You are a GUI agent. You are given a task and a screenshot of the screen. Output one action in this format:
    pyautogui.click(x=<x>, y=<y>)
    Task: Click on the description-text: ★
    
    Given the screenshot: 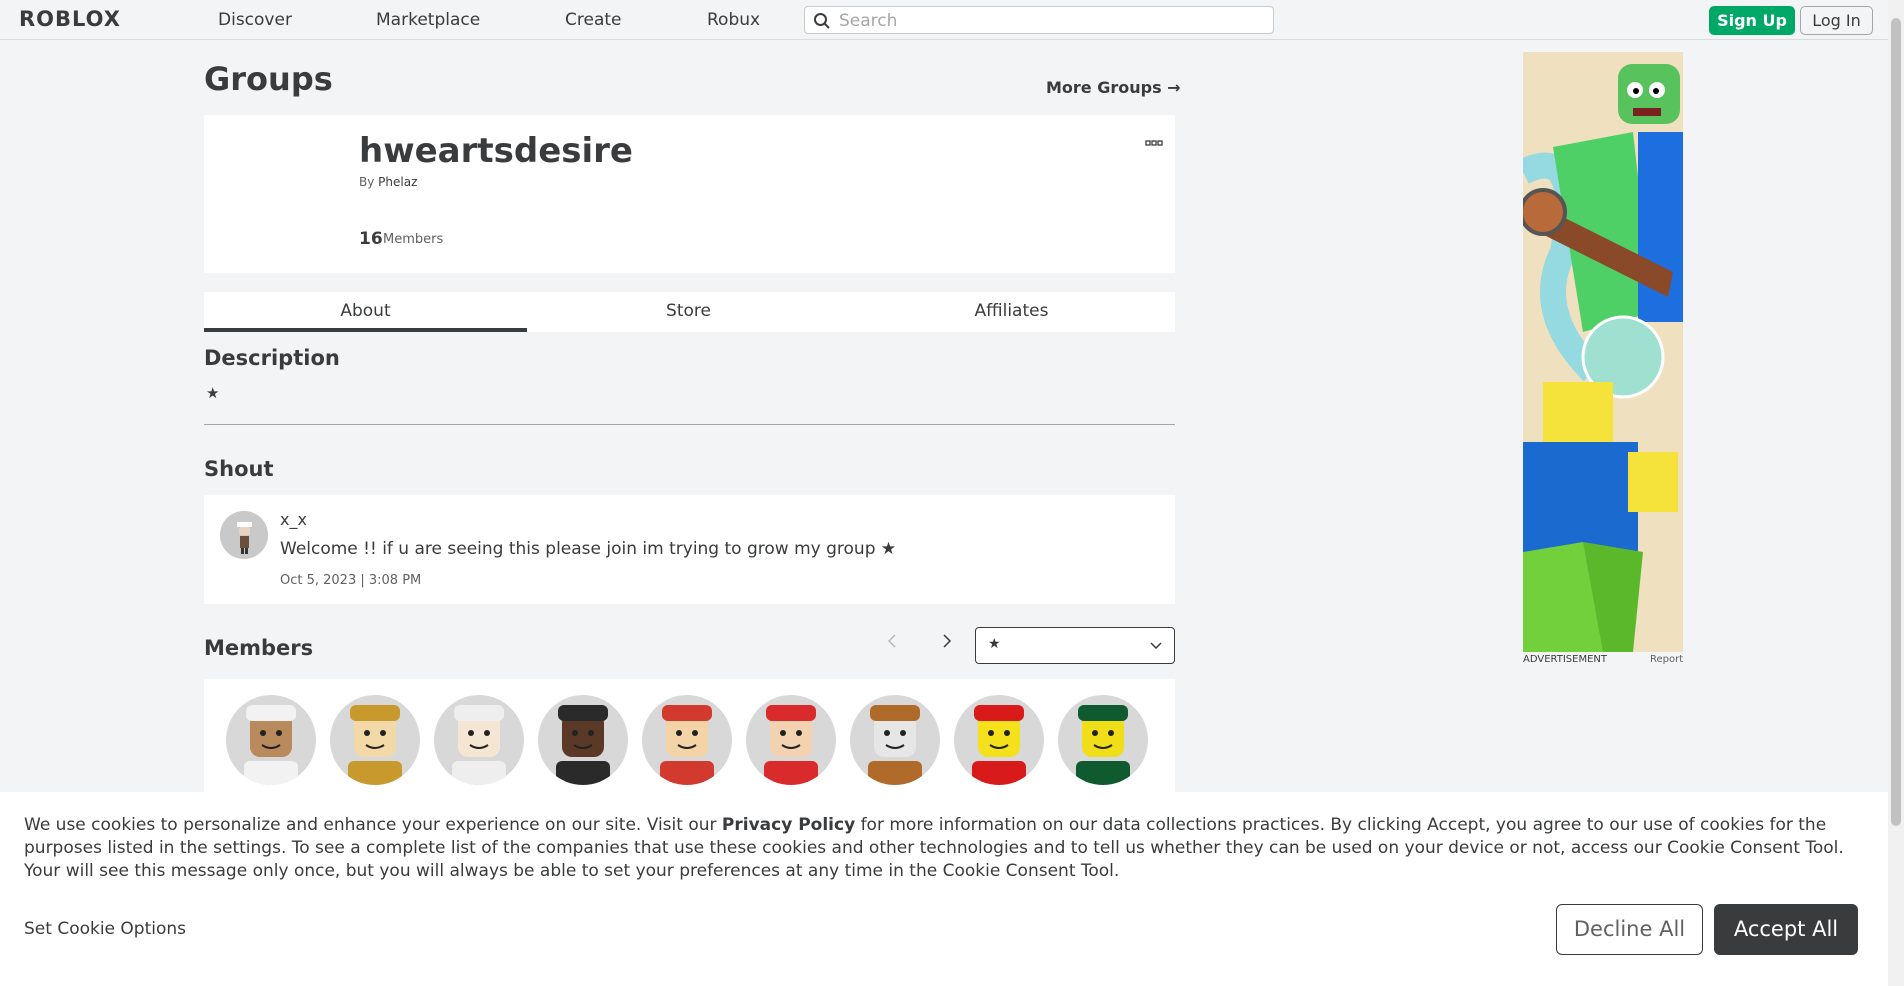 What is the action you would take?
    pyautogui.click(x=213, y=393)
    